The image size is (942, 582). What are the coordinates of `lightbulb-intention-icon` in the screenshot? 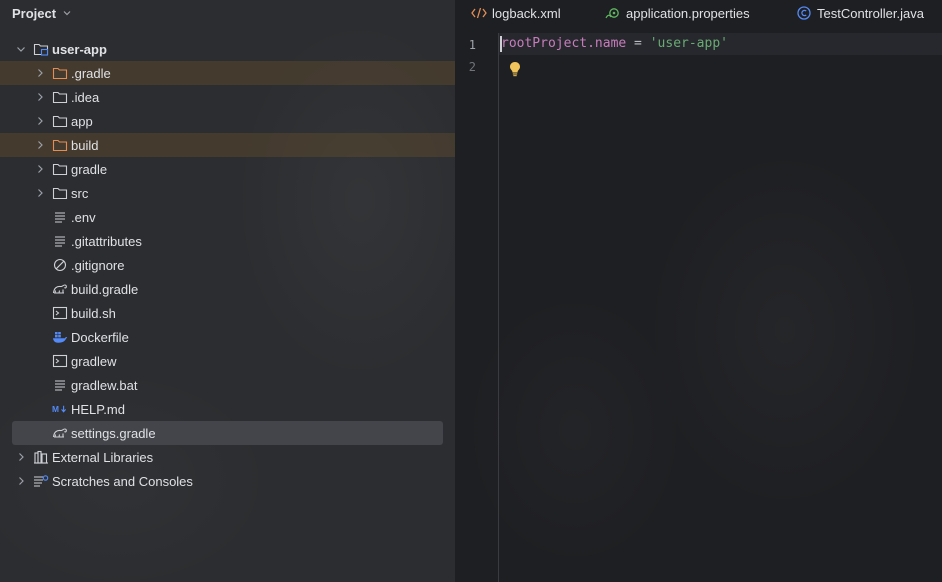 It's located at (515, 69).